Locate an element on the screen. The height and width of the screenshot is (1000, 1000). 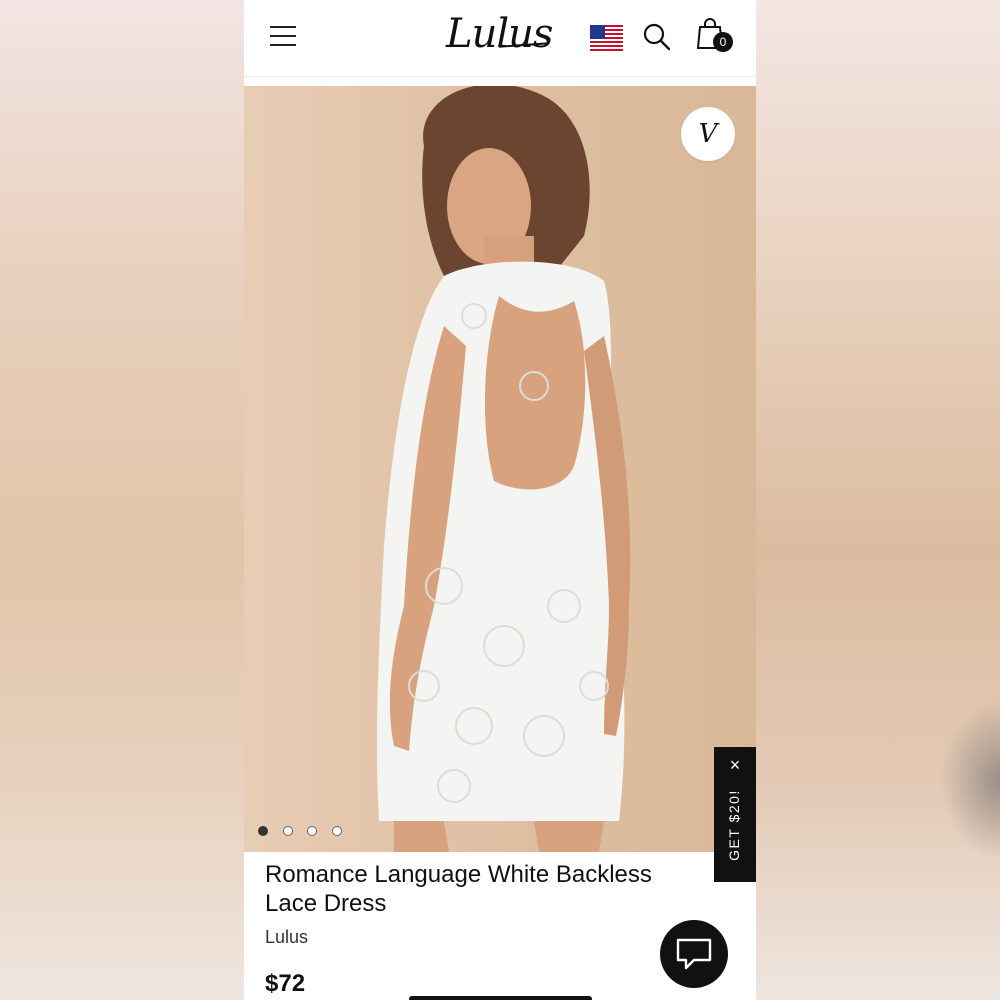
heart-v-icon: V is located at coordinates (708, 134).